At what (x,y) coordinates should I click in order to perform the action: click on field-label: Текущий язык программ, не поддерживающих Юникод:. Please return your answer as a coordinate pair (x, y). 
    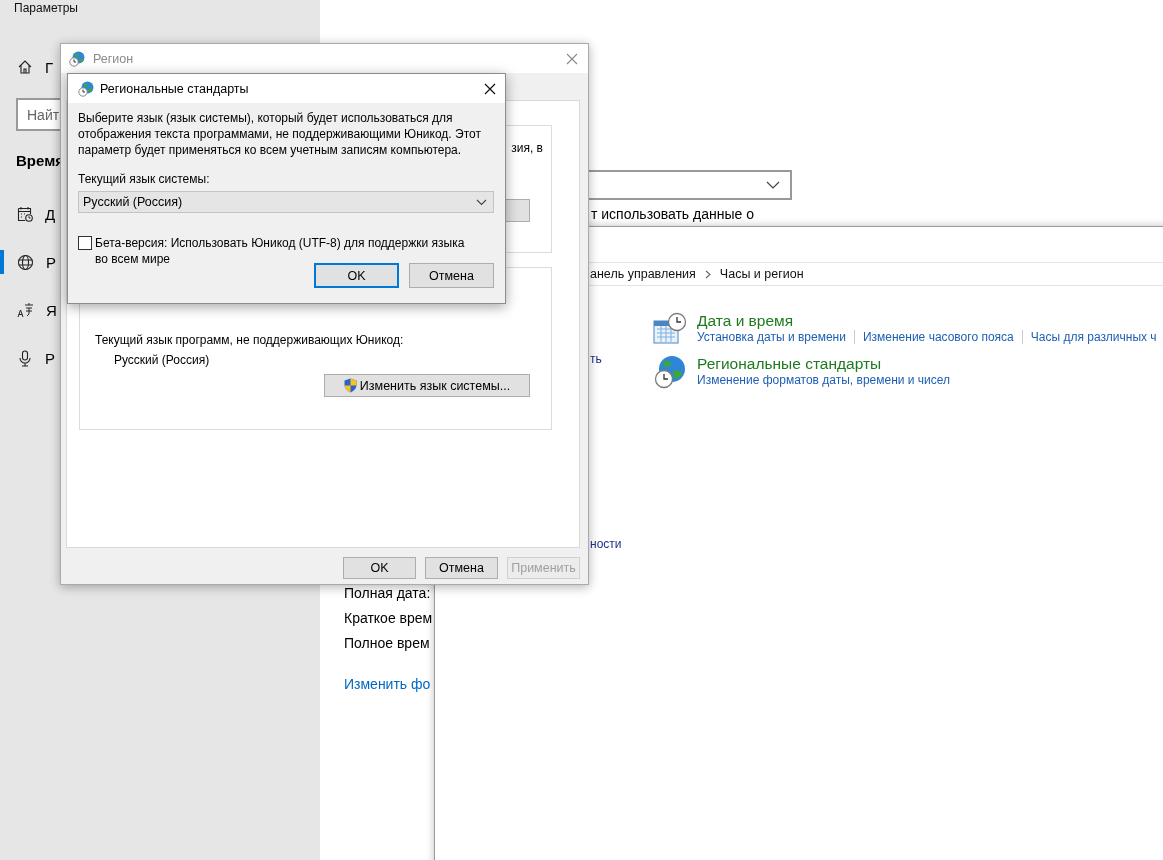
    Looking at the image, I should click on (250, 340).